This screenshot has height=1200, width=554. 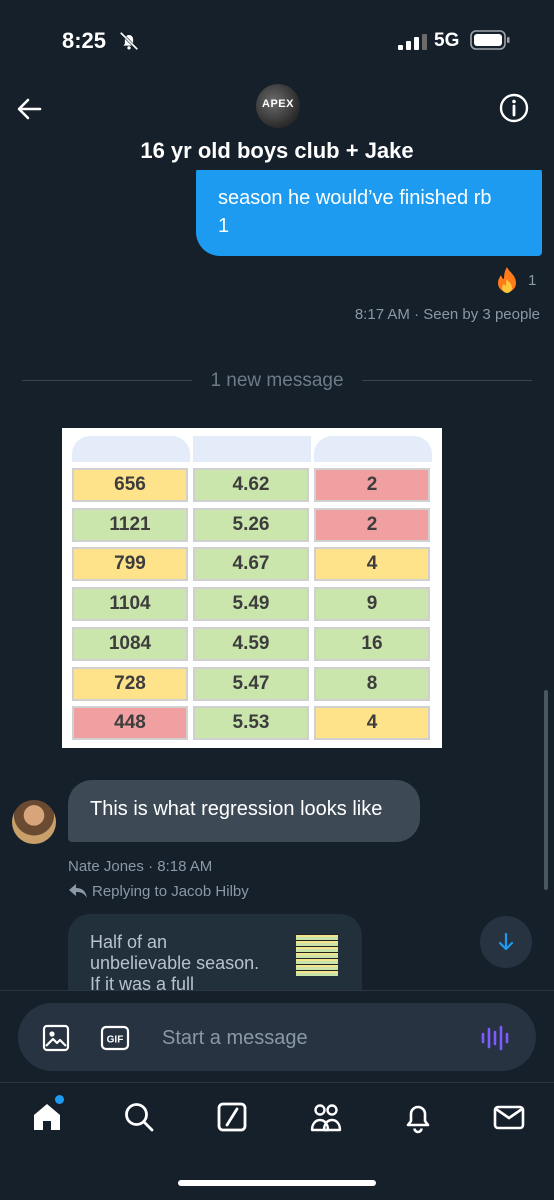 I want to click on table-cell: 728, so click(x=130, y=683).